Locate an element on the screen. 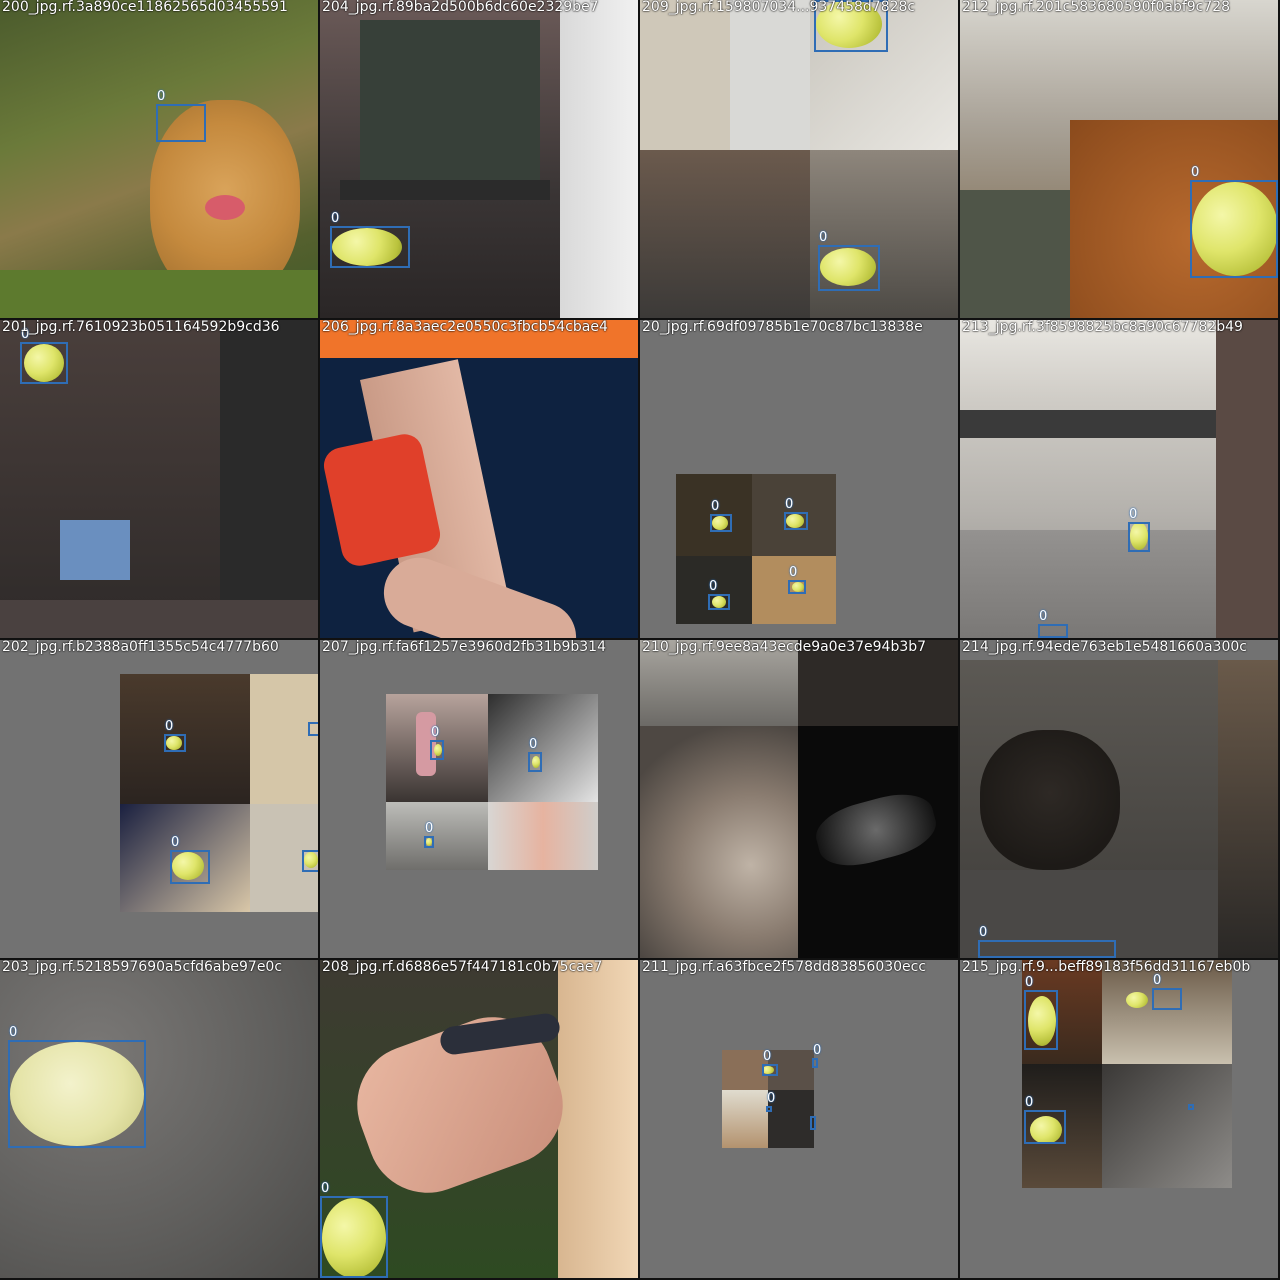 This screenshot has height=1280, width=1280. filename-label: 215_jpg.rf.9...beff89183f56dd31167eb0b is located at coordinates (1106, 967).